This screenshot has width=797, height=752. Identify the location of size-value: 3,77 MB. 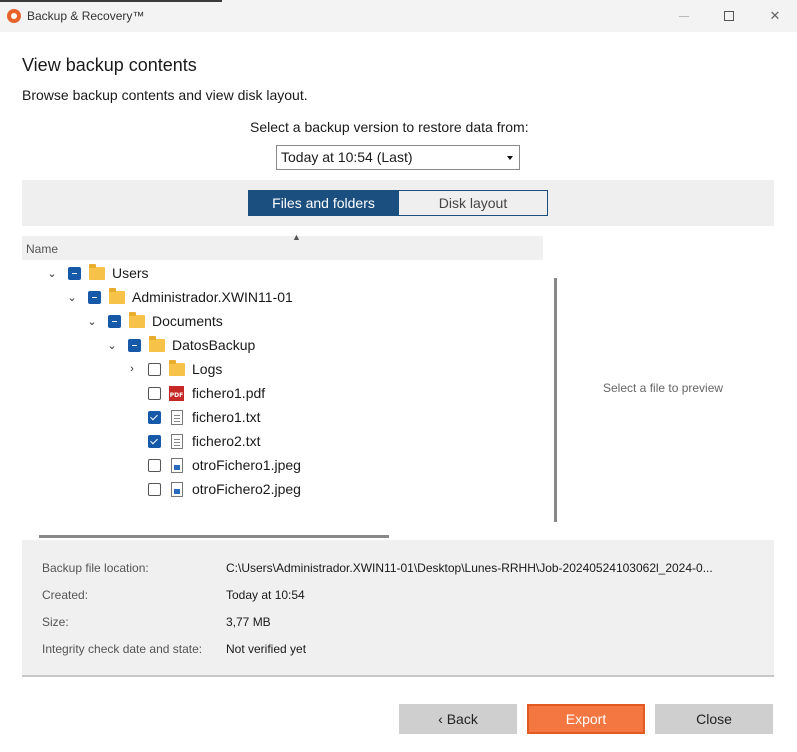
(248, 622).